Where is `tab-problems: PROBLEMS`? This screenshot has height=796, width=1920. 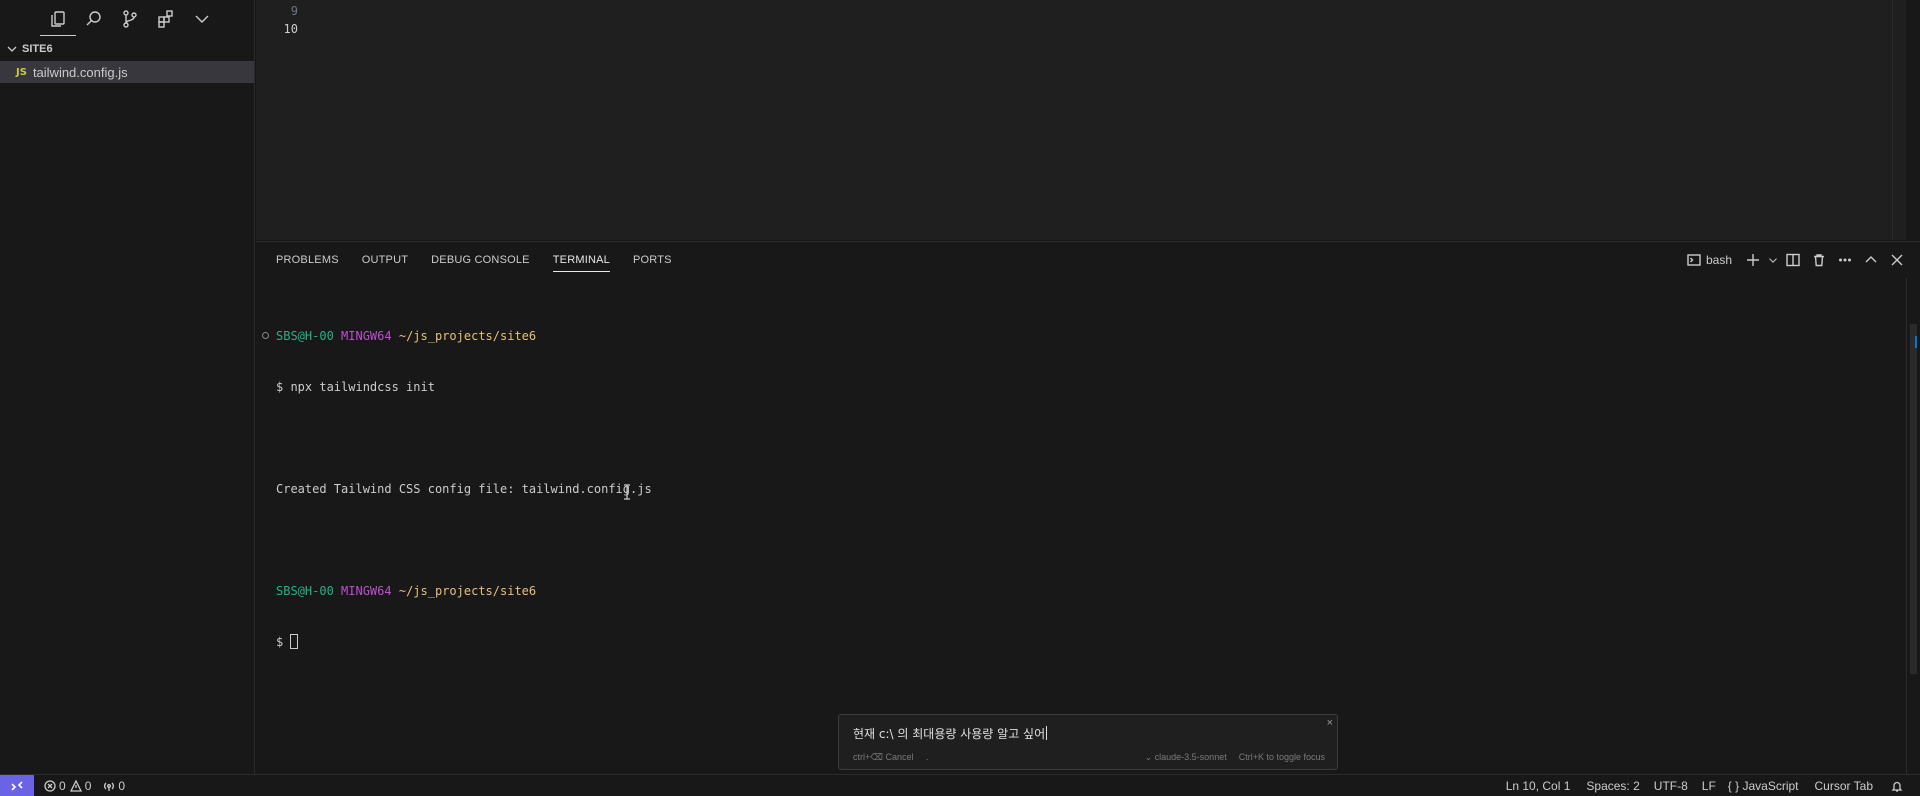
tab-problems: PROBLEMS is located at coordinates (307, 260).